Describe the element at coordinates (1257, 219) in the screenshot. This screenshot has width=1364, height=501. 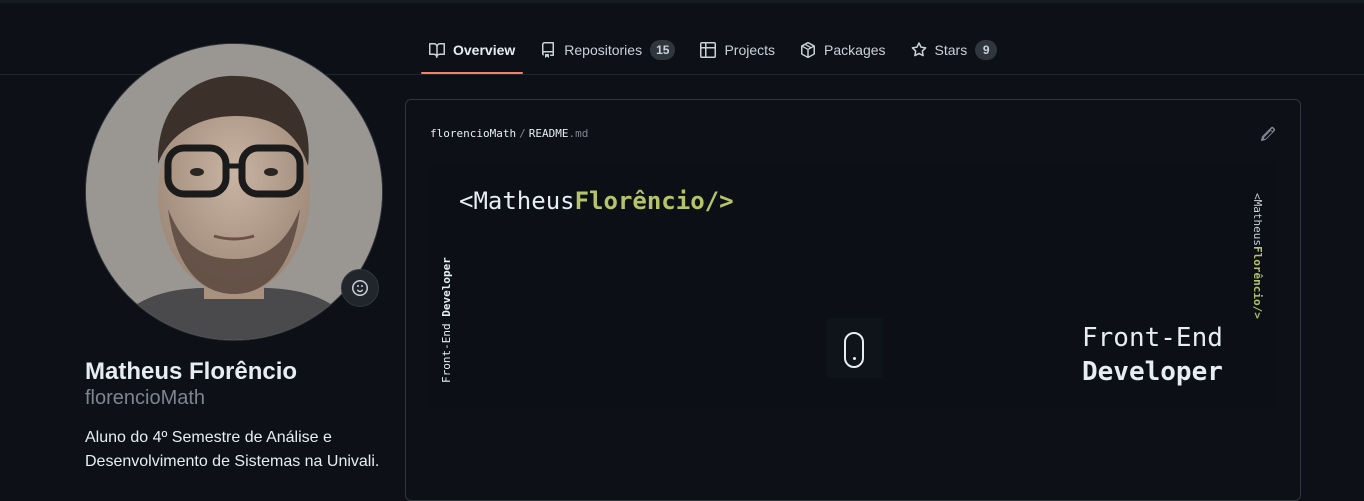
I see `right-vertical-prefix: <Matheus` at that location.